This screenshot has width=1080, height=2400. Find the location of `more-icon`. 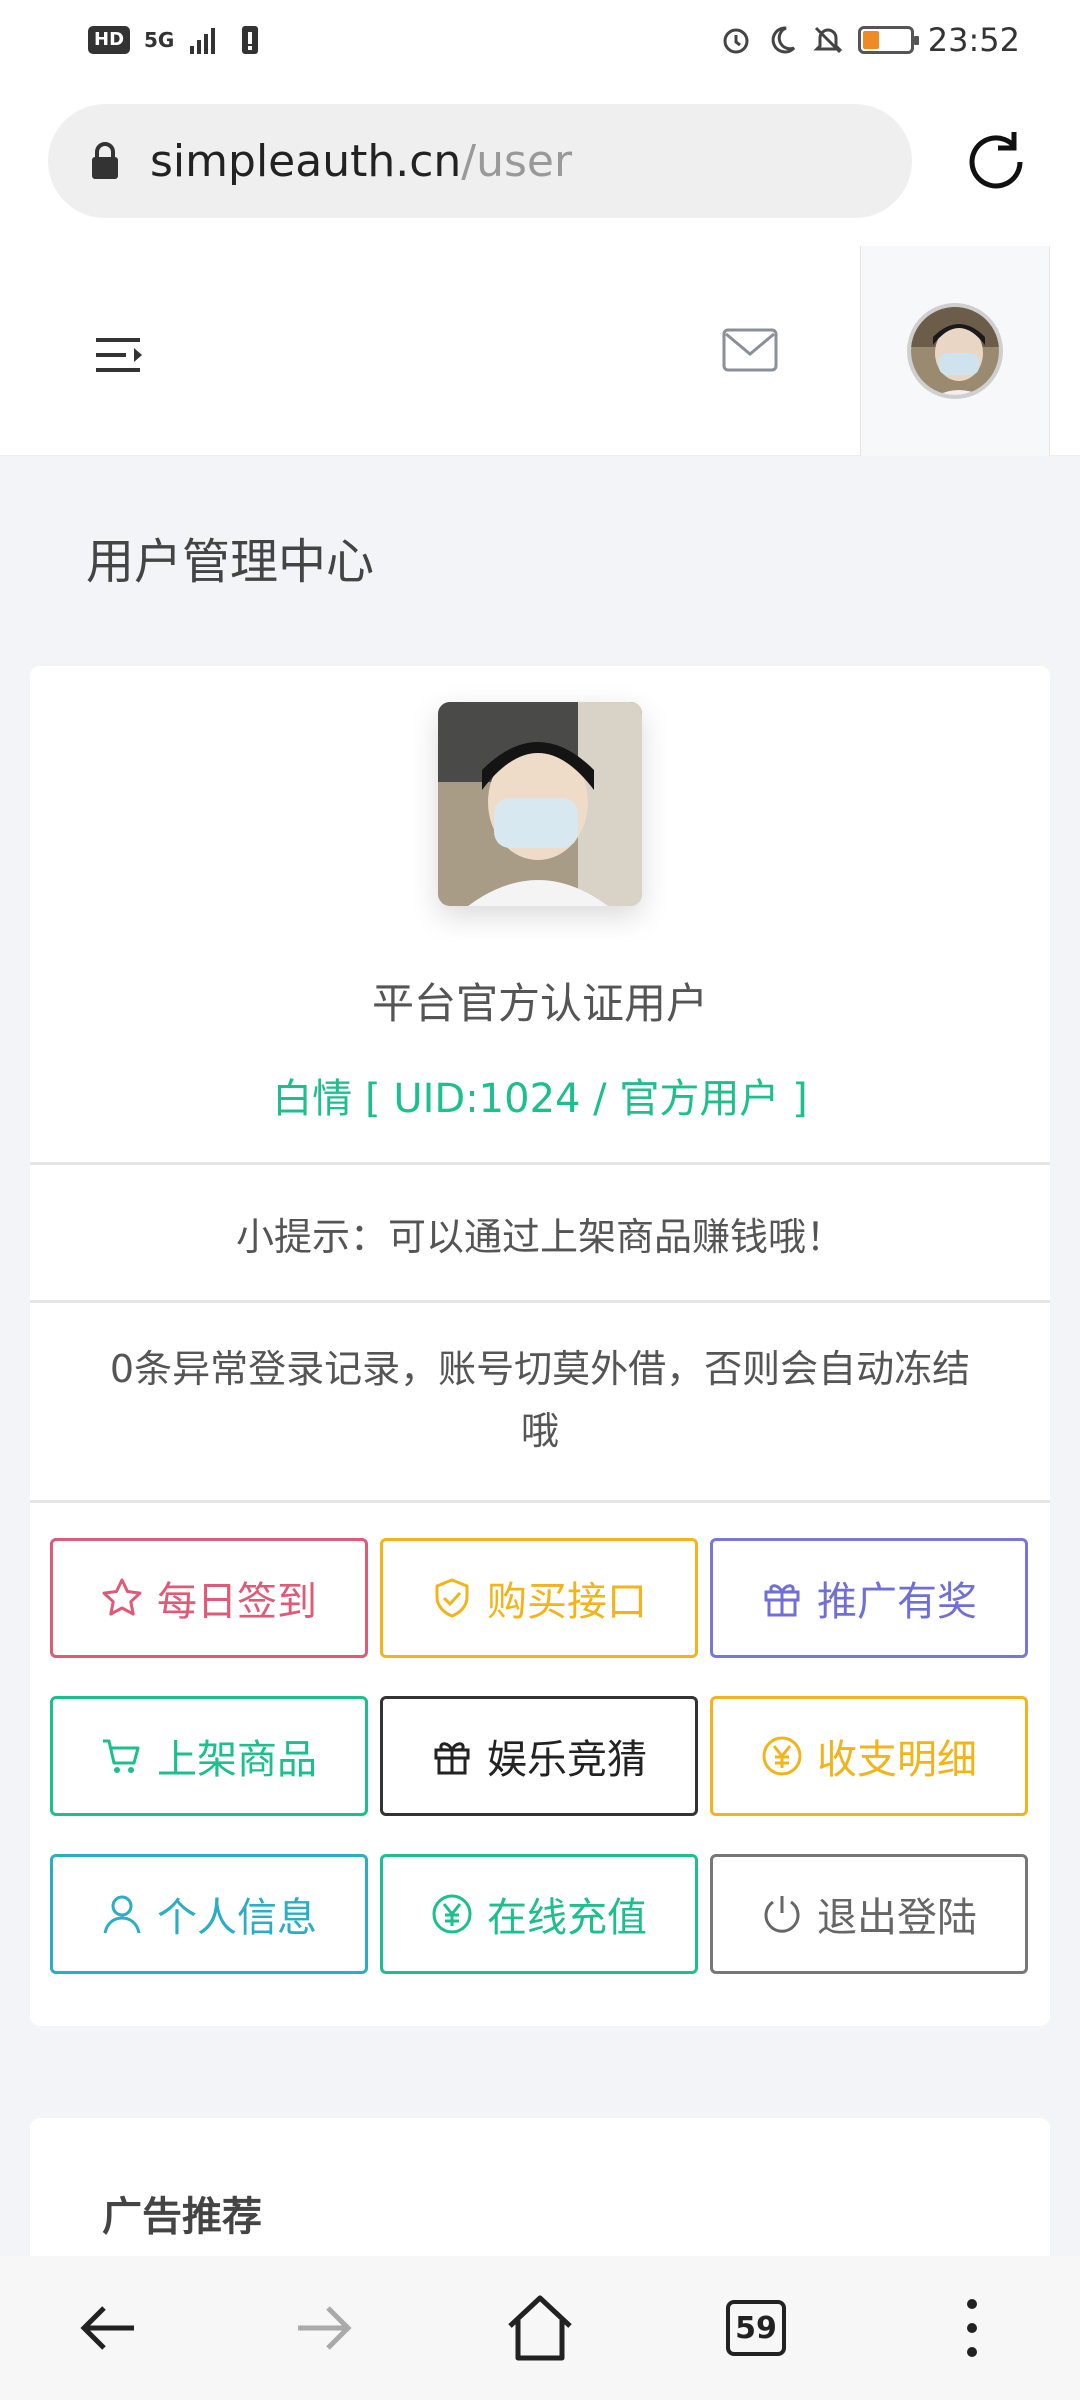

more-icon is located at coordinates (972, 2328).